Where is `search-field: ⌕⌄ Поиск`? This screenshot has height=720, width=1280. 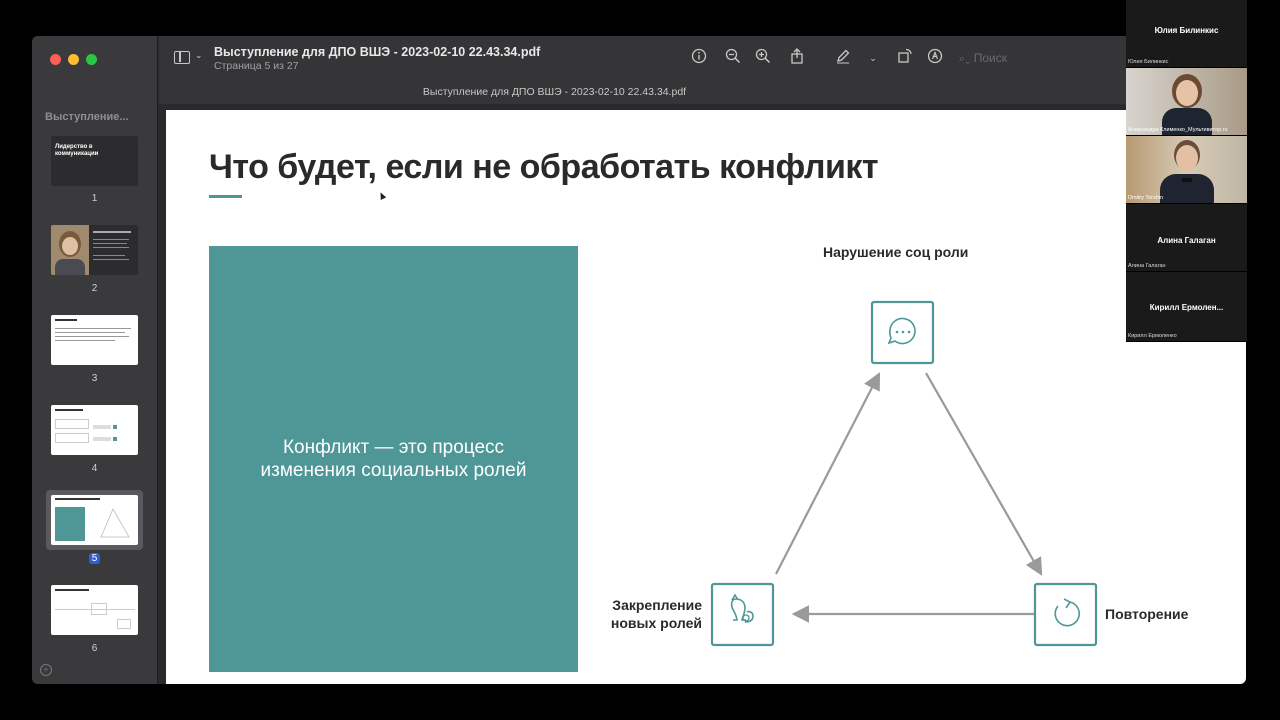 search-field: ⌕⌄ Поиск is located at coordinates (1034, 58).